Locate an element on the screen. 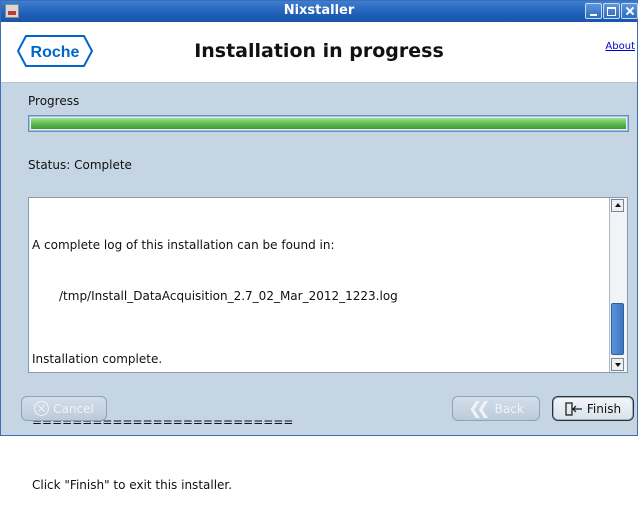 The image size is (638, 528). page-title: Installation in progress is located at coordinates (319, 51).